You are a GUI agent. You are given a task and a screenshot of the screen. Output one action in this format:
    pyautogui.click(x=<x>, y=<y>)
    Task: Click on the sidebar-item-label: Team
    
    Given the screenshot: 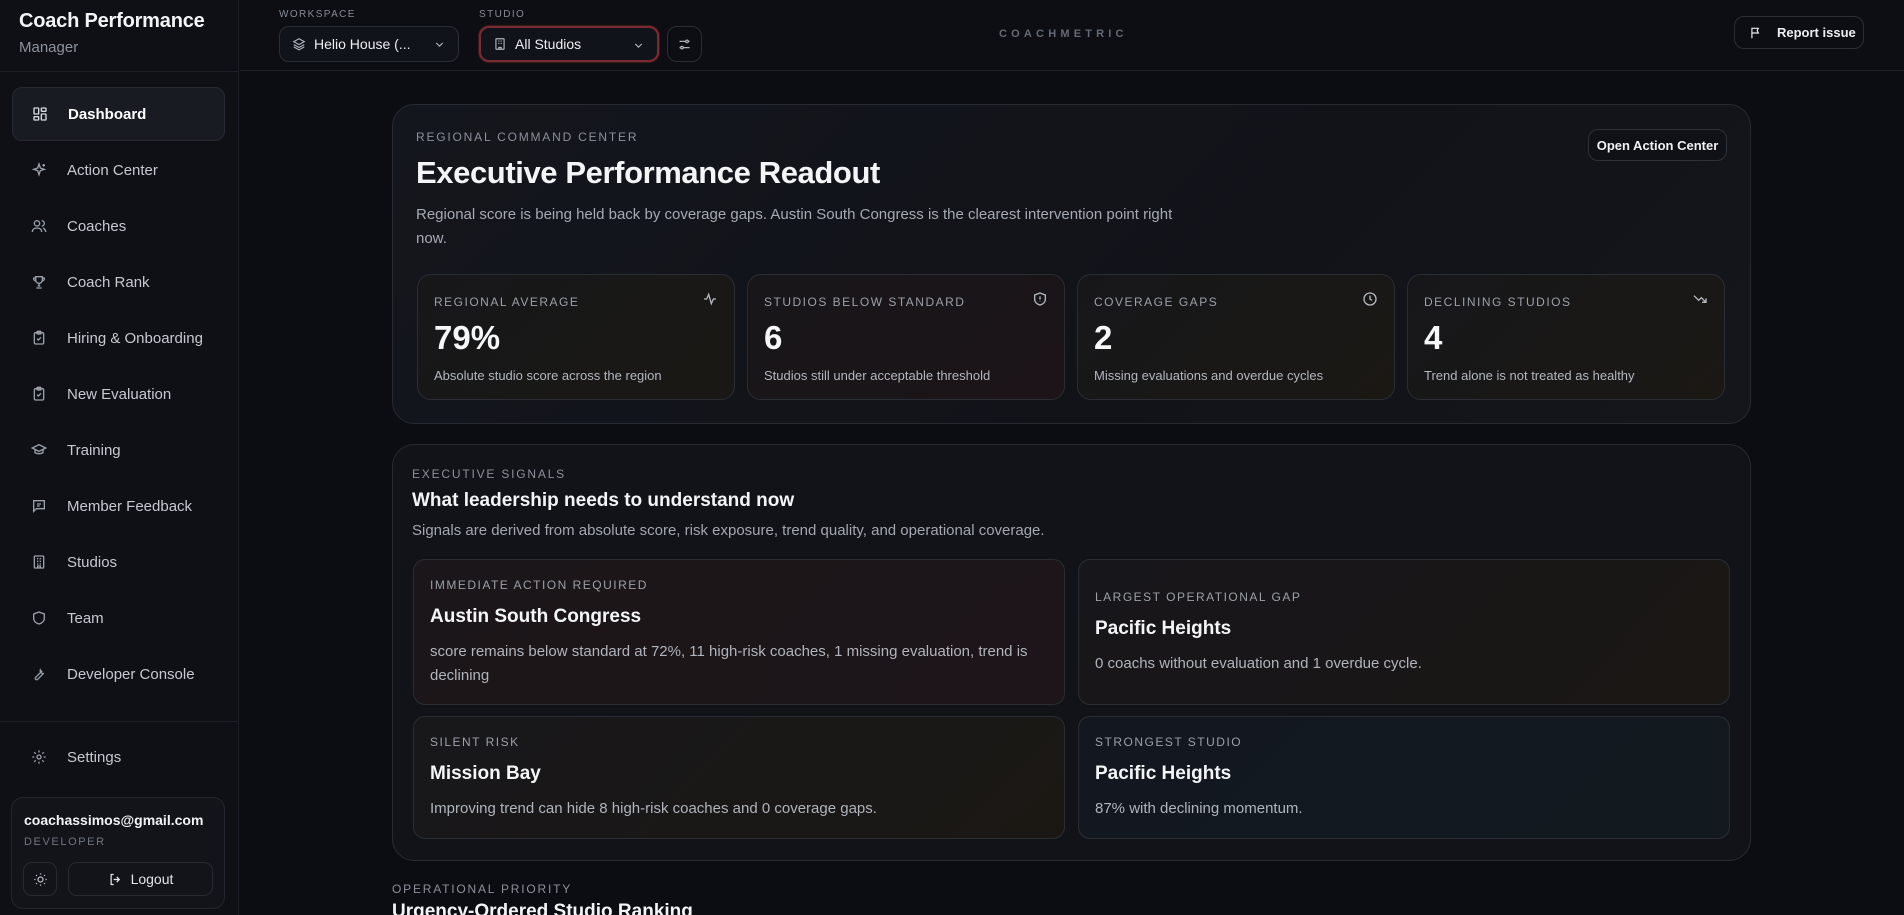 What is the action you would take?
    pyautogui.click(x=85, y=618)
    